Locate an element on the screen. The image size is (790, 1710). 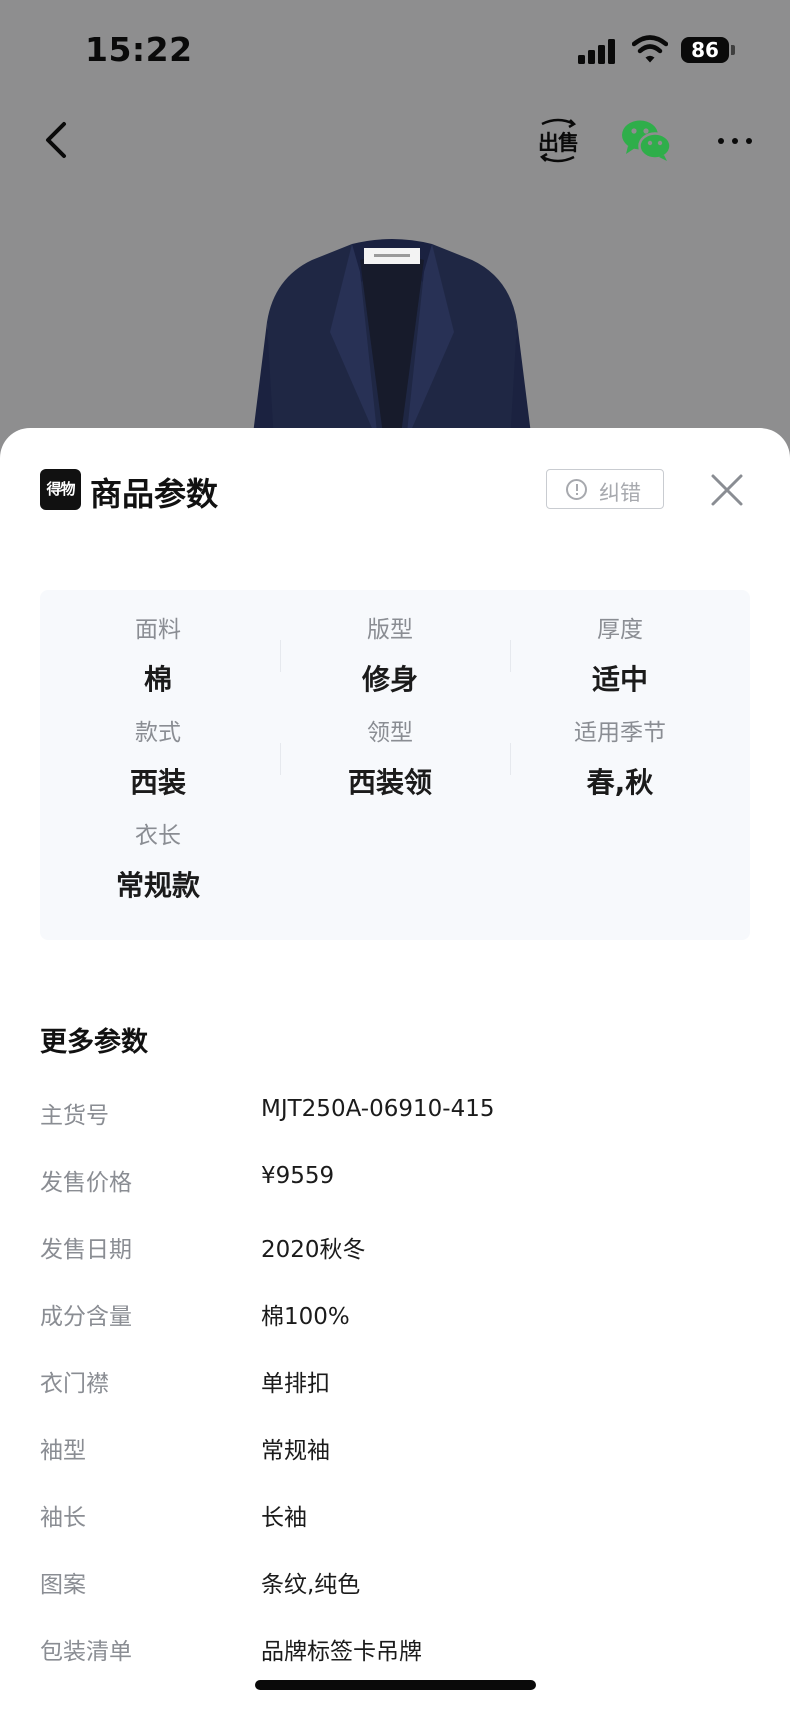
param-row: 发售价格 ¥9559 is located at coordinates (395, 1180).